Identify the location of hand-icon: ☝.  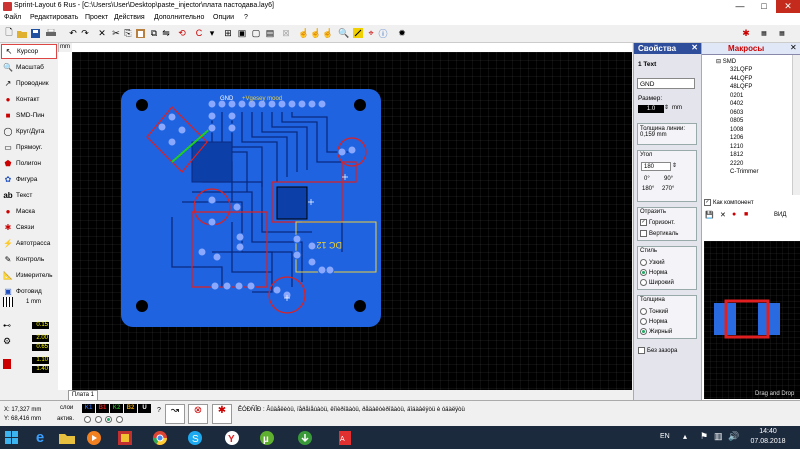
(304, 33).